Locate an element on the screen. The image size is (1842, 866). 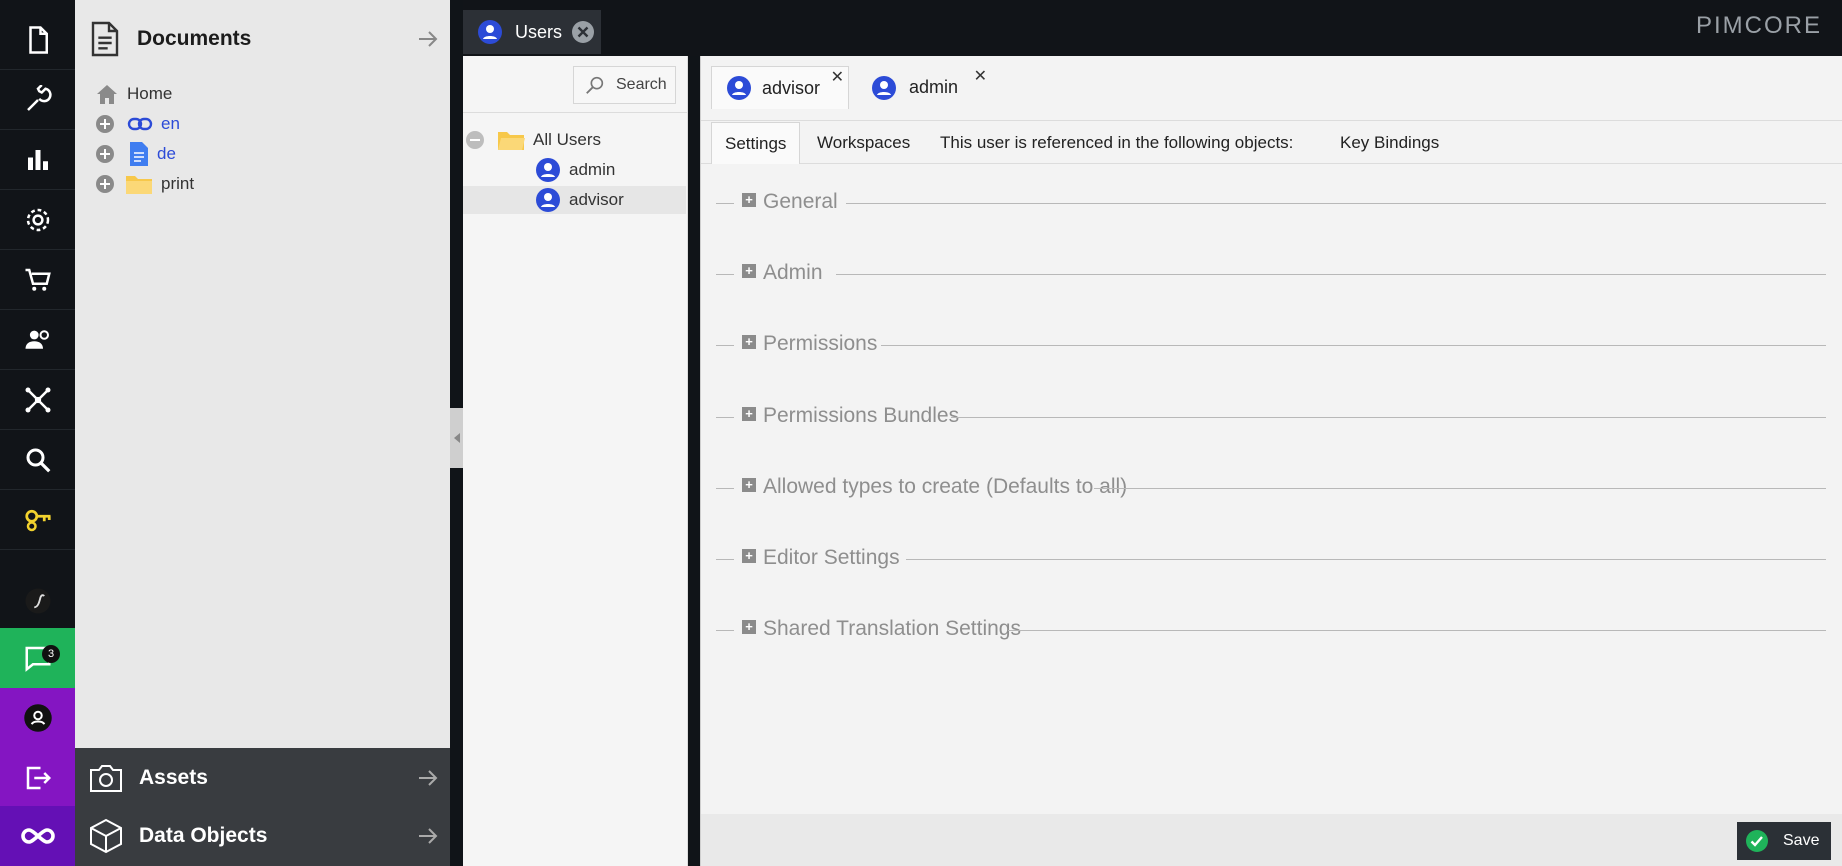
file-menu-button is located at coordinates (37, 40).